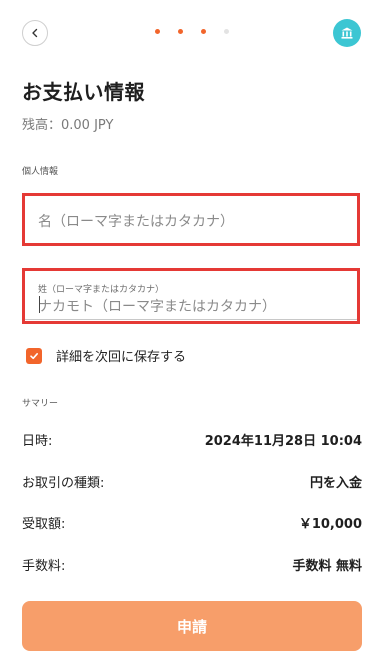 Image resolution: width=375 pixels, height=667 pixels. I want to click on last-name-value: ナカモト（ローマ字またはカタカナ）, so click(157, 307).